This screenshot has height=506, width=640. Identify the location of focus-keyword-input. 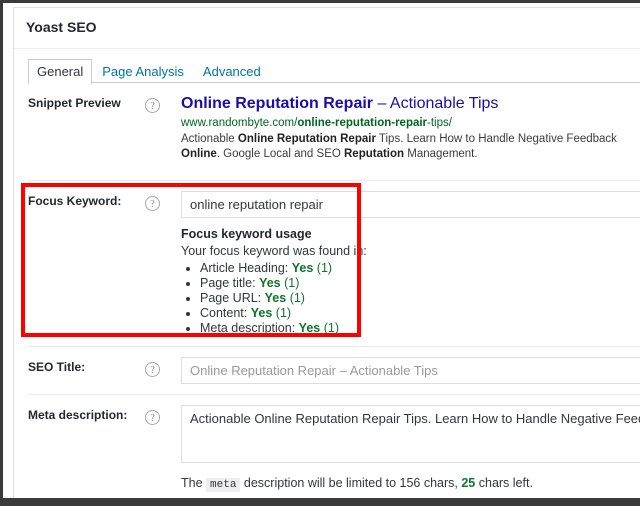
(410, 204).